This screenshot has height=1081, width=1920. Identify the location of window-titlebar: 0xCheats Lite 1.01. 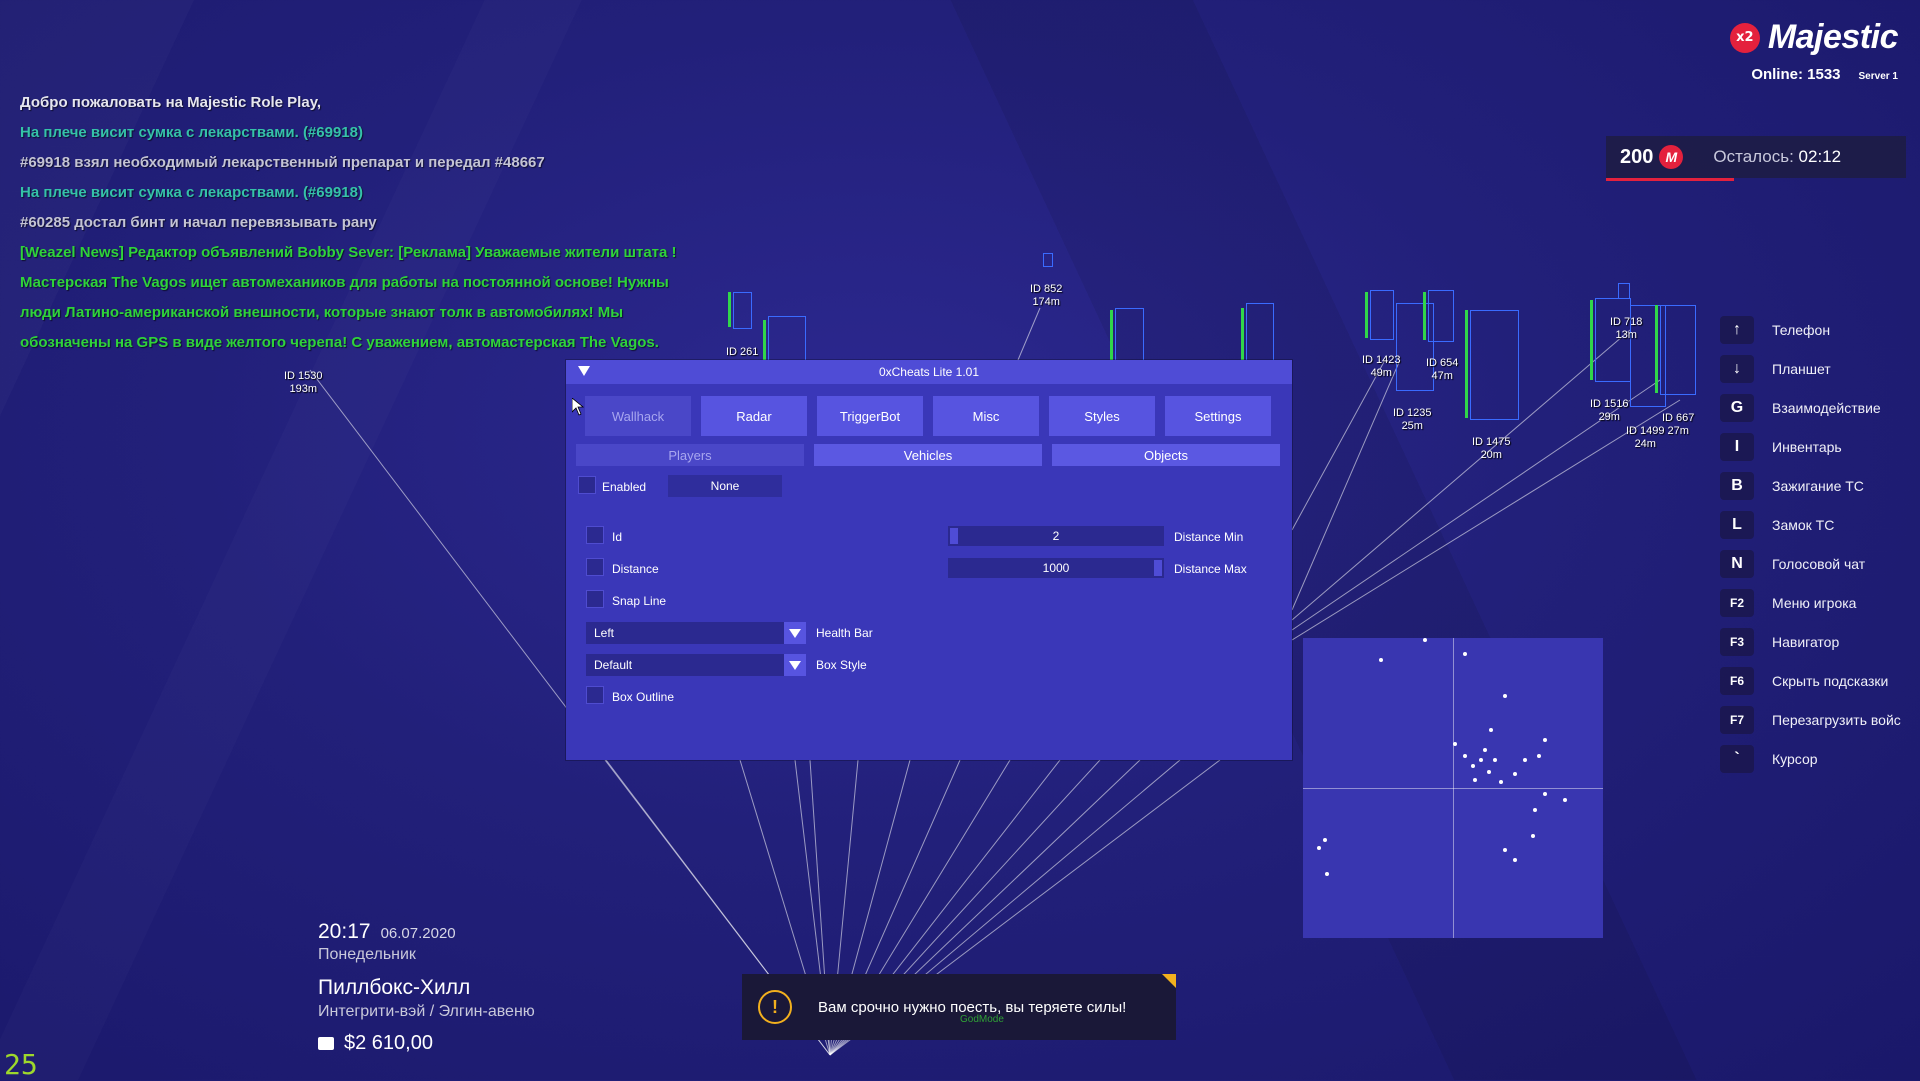
(929, 372).